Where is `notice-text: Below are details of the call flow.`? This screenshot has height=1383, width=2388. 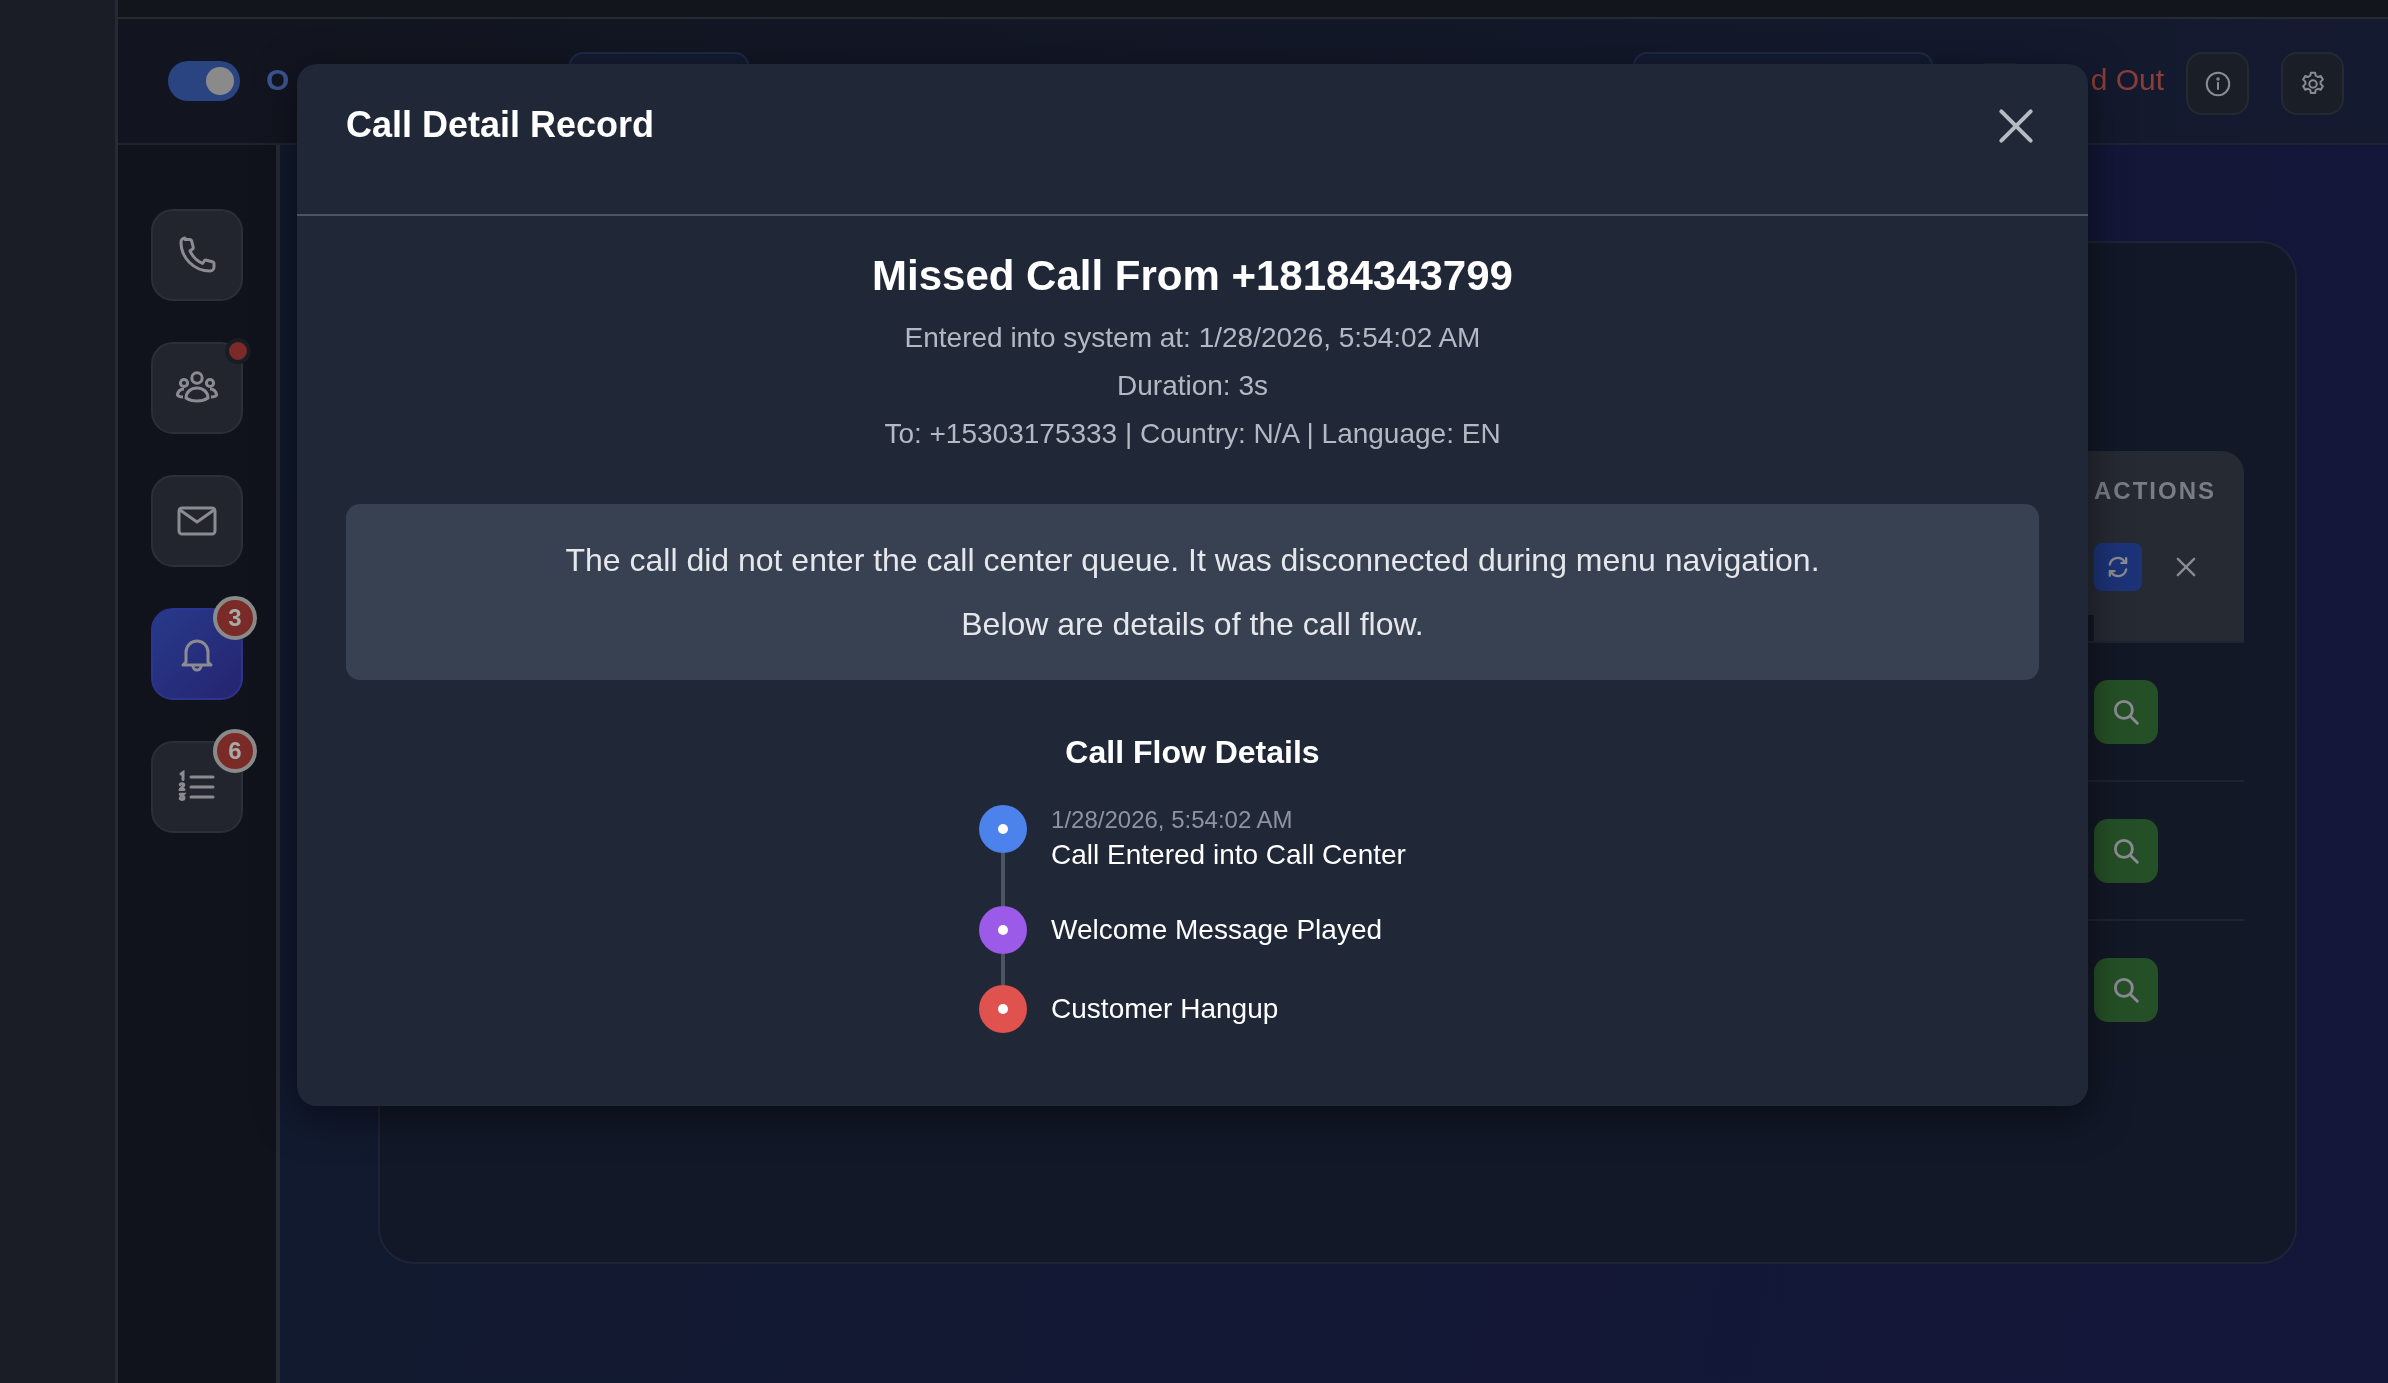
notice-text: Below are details of the call flow. is located at coordinates (1192, 624).